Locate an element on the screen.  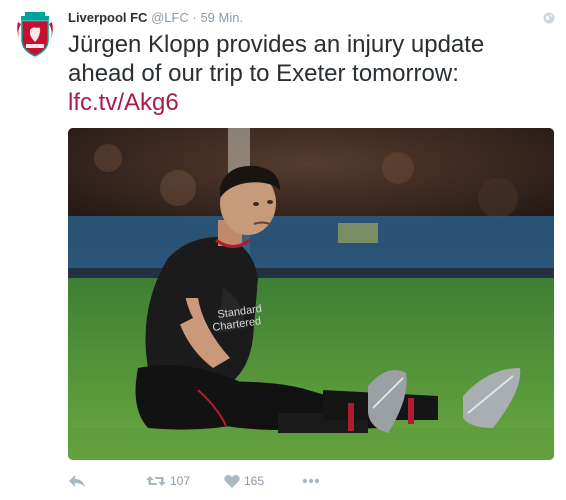
heart-icon is located at coordinates (232, 481).